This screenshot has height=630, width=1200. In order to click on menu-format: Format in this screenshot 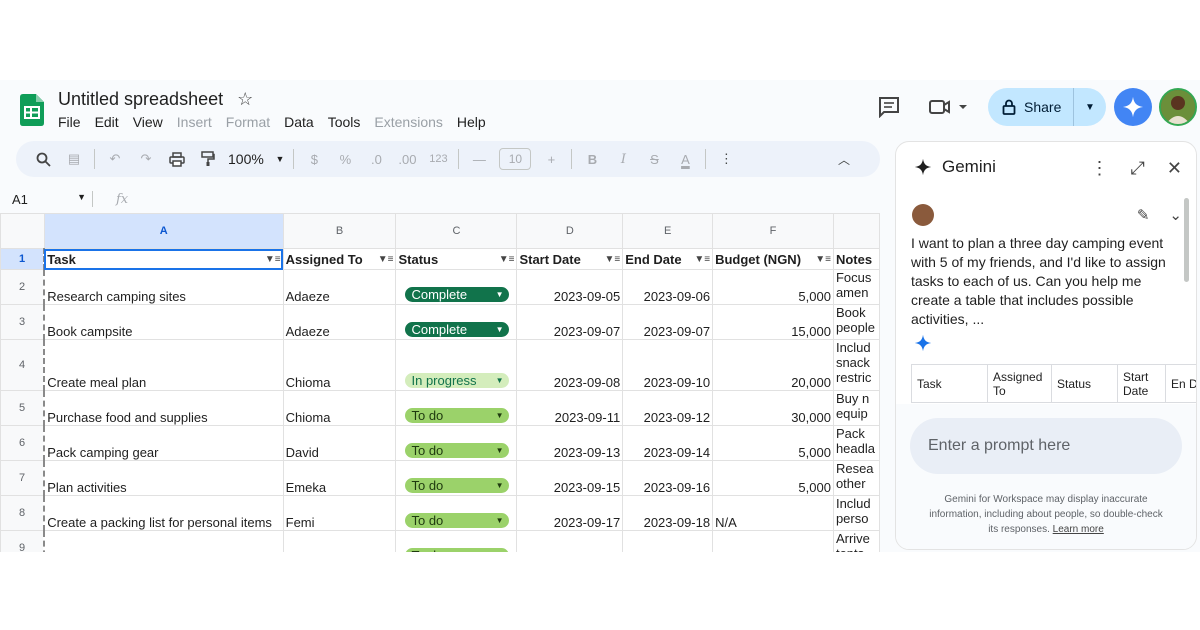, I will do `click(248, 122)`.